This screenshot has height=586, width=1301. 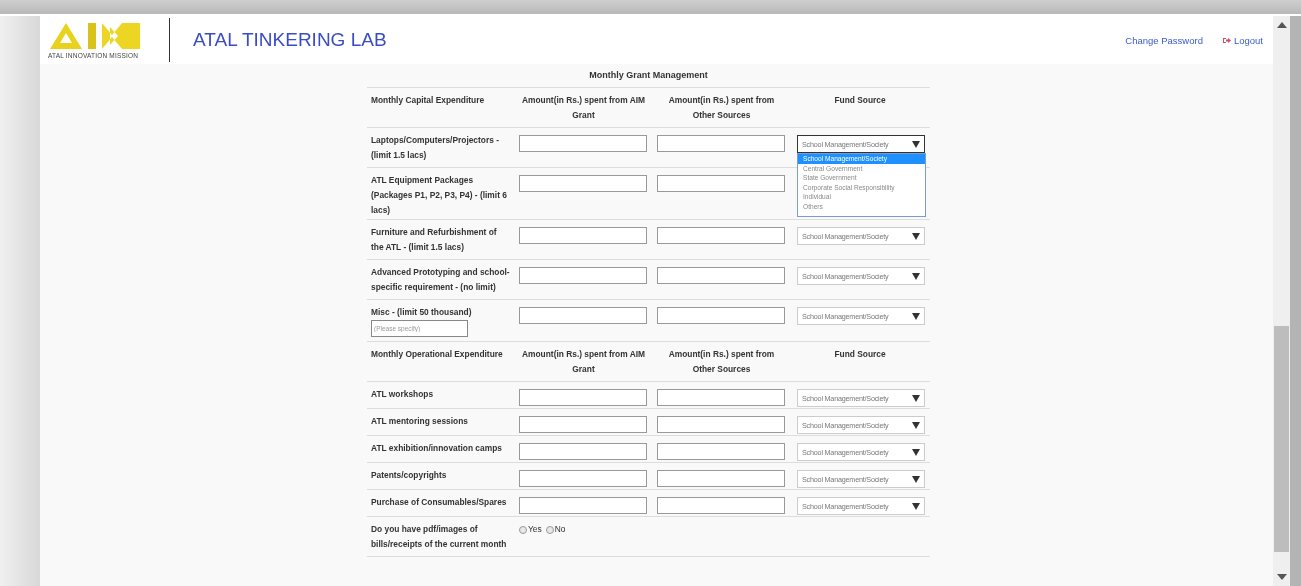 I want to click on expense-label: ATL exhibition/innovation camps, so click(x=437, y=448).